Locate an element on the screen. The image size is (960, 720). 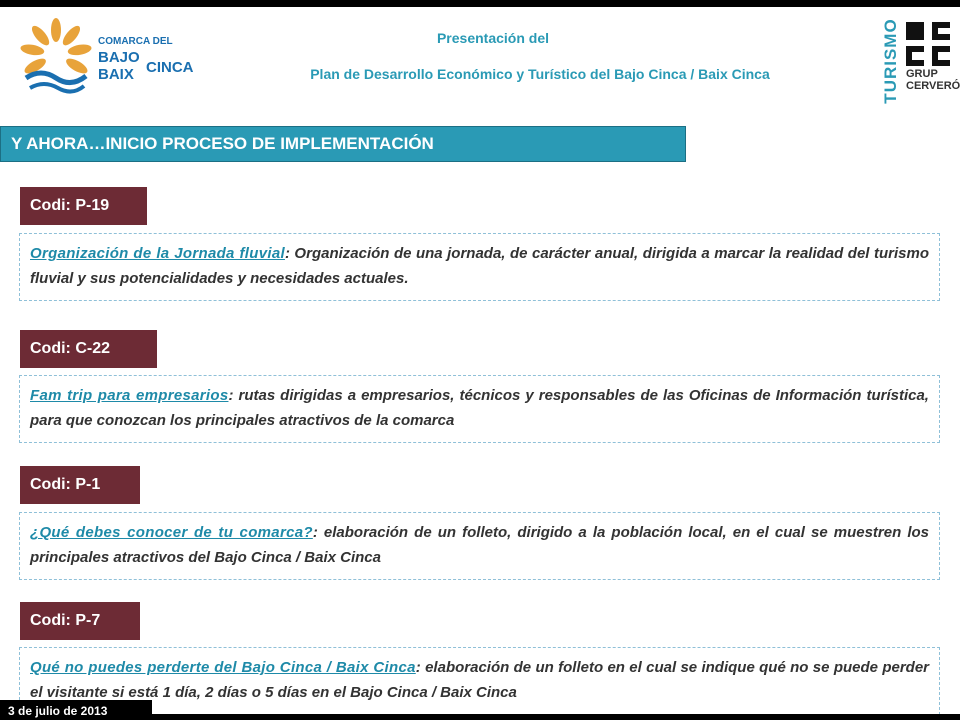
gc-monogram-icon is located at coordinates (928, 44).